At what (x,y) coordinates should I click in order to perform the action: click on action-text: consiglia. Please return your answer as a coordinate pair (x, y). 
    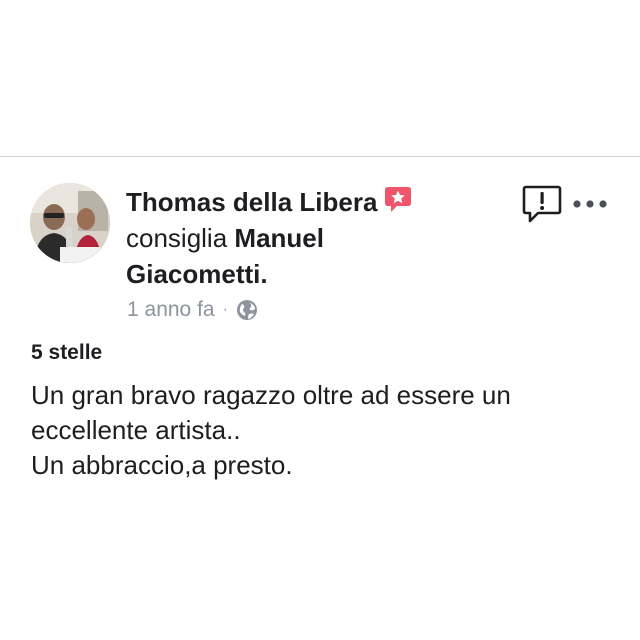
    Looking at the image, I should click on (177, 238).